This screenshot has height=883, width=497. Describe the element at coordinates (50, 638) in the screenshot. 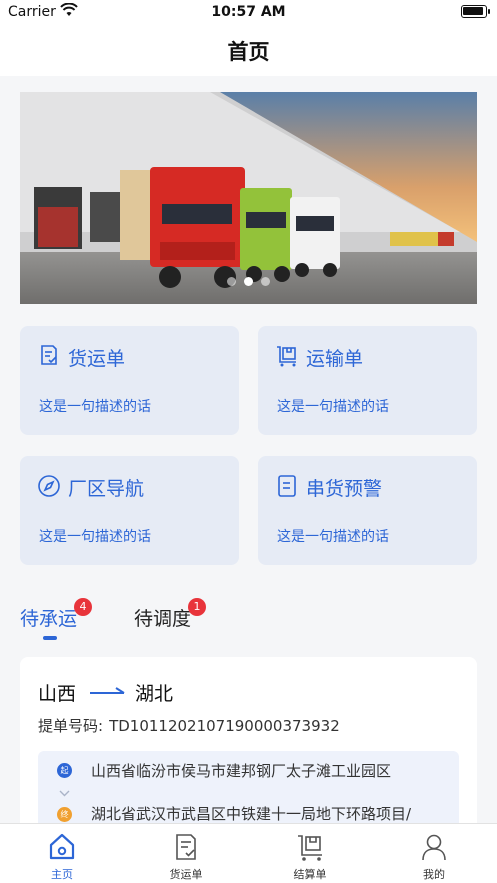

I see `tab-underline` at that location.